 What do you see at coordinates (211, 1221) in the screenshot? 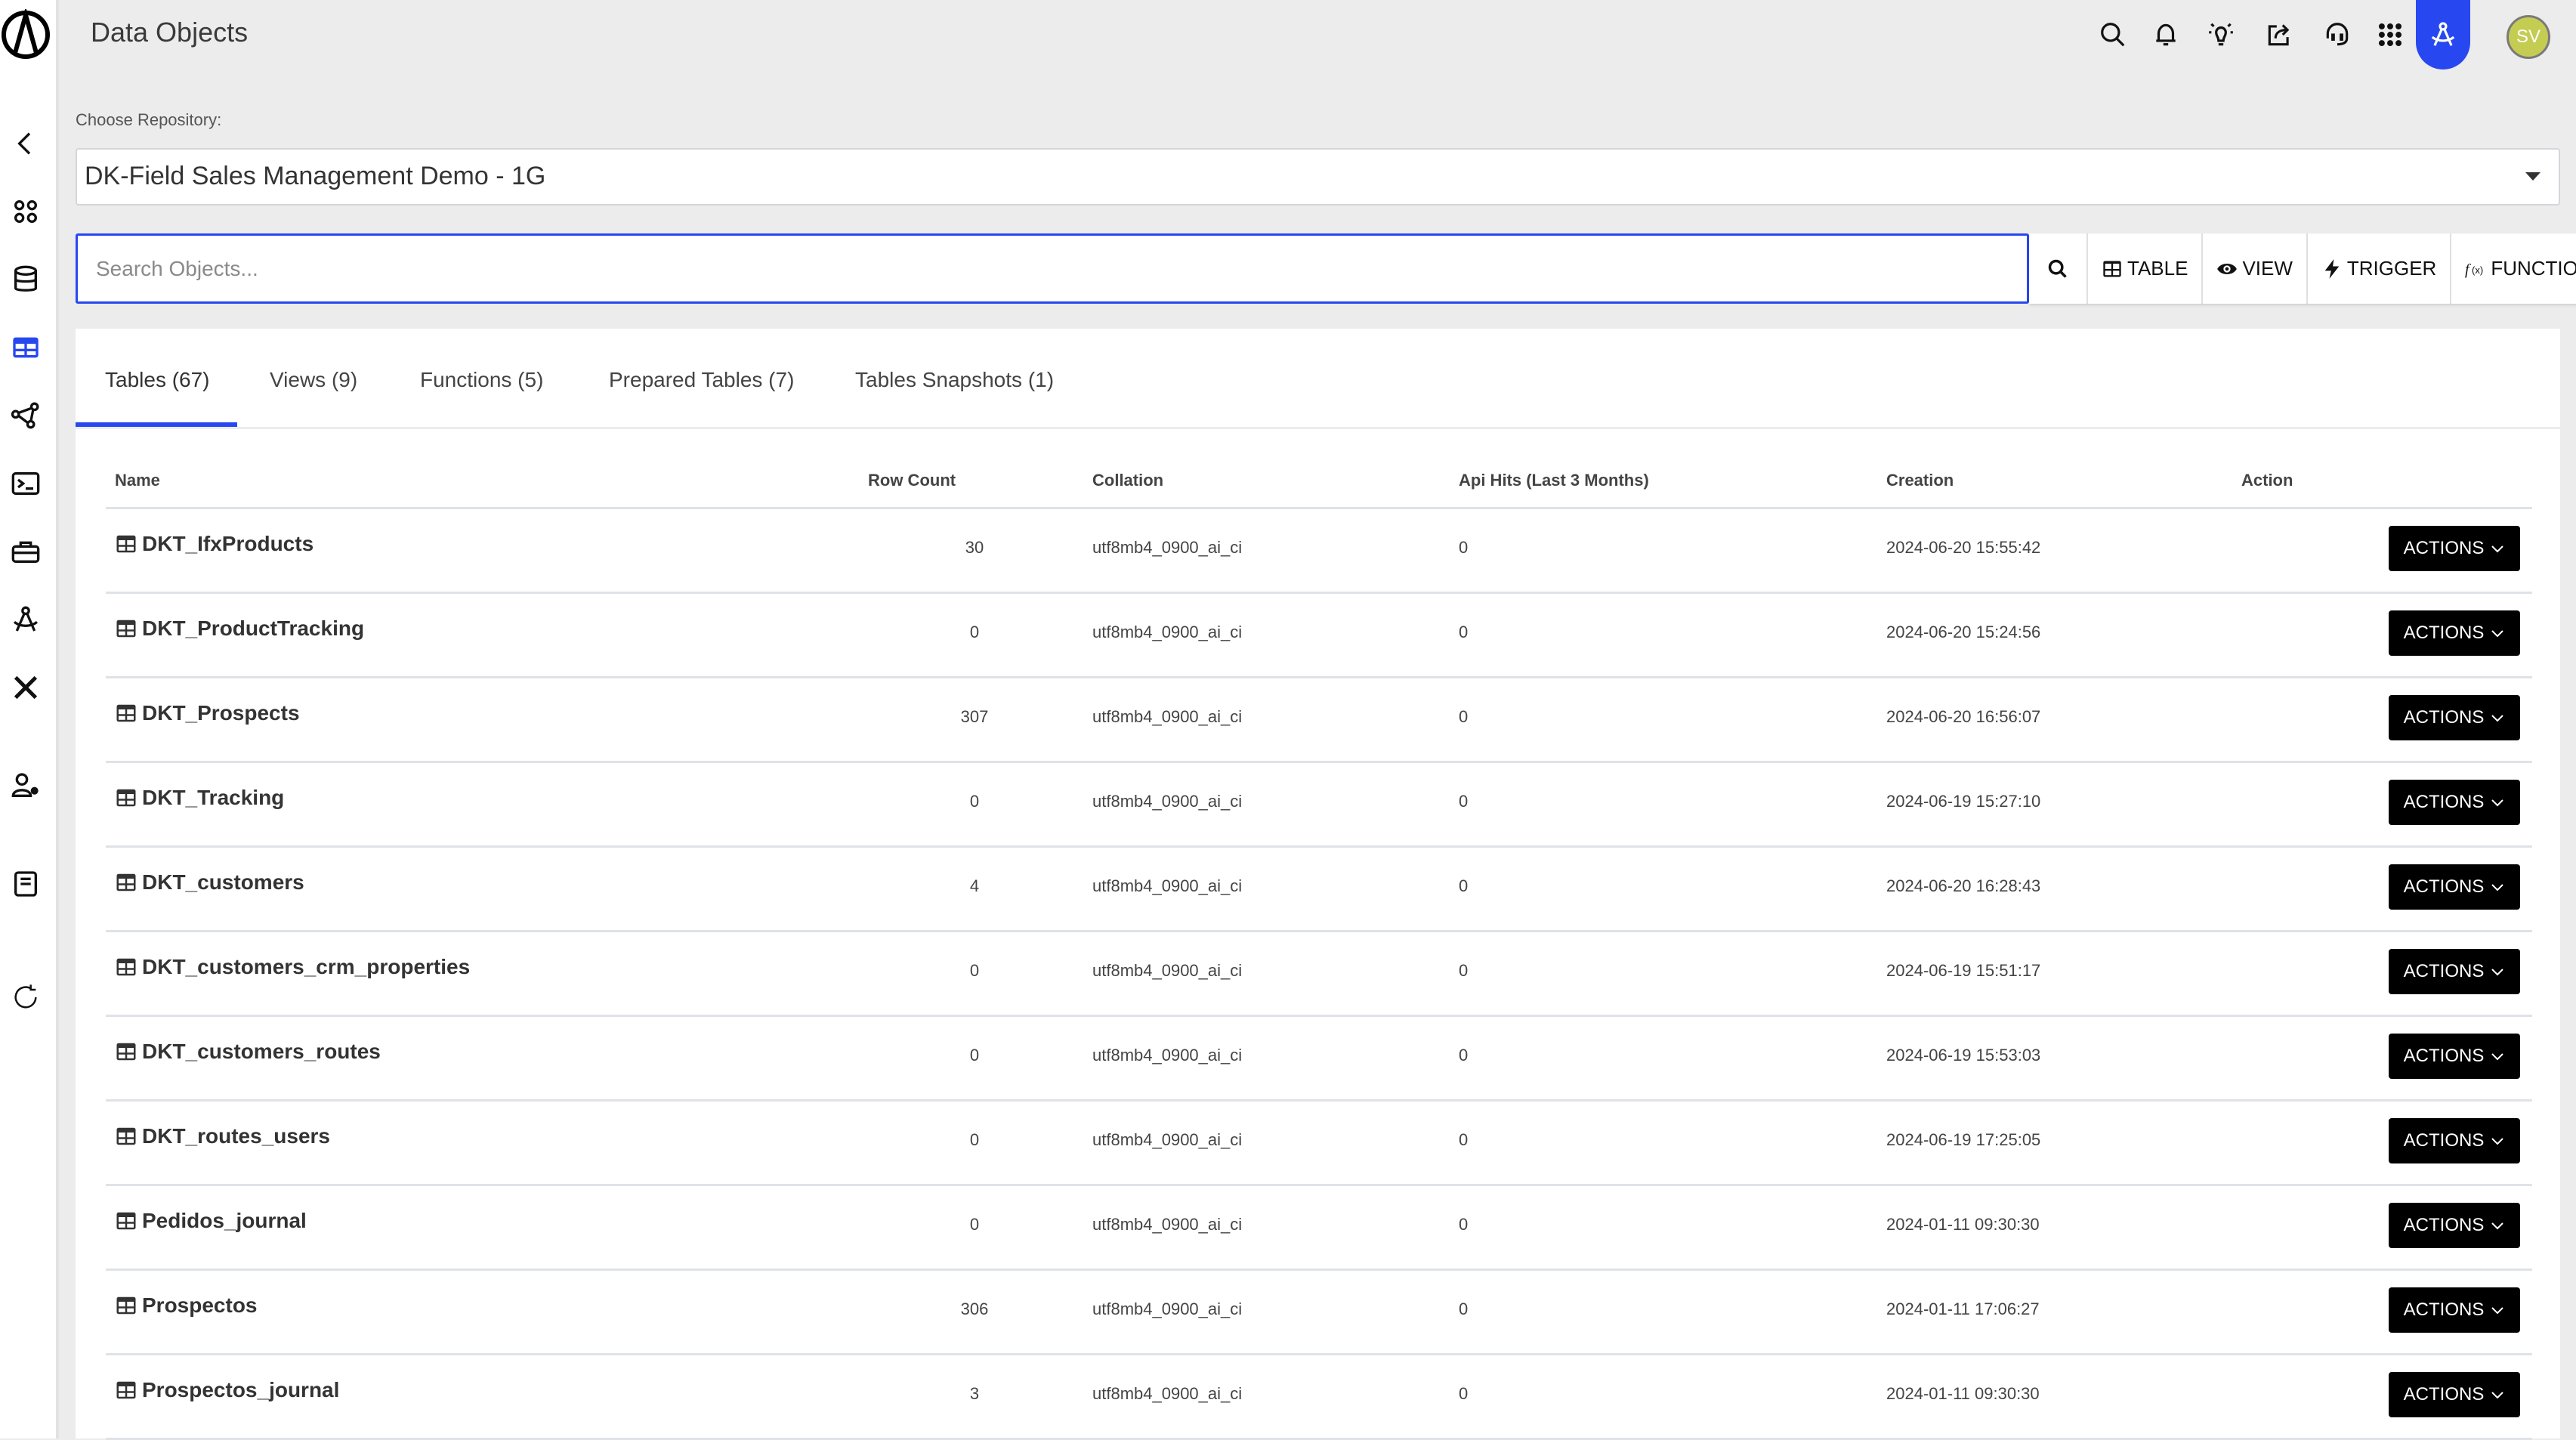
I see `table-name: Pedidos_journal` at bounding box center [211, 1221].